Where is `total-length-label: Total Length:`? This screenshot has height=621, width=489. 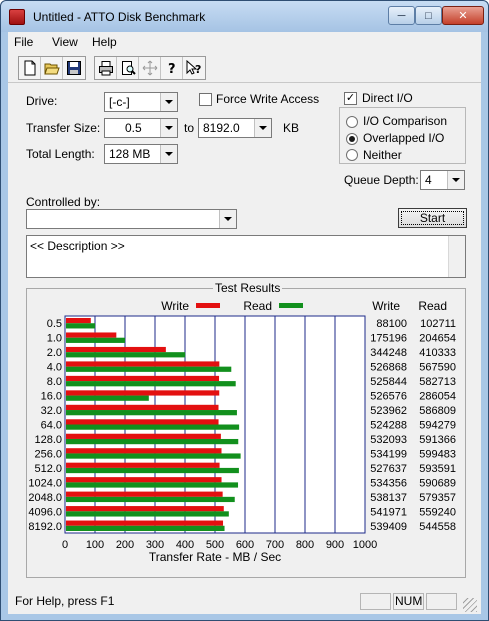 total-length-label: Total Length: is located at coordinates (60, 154).